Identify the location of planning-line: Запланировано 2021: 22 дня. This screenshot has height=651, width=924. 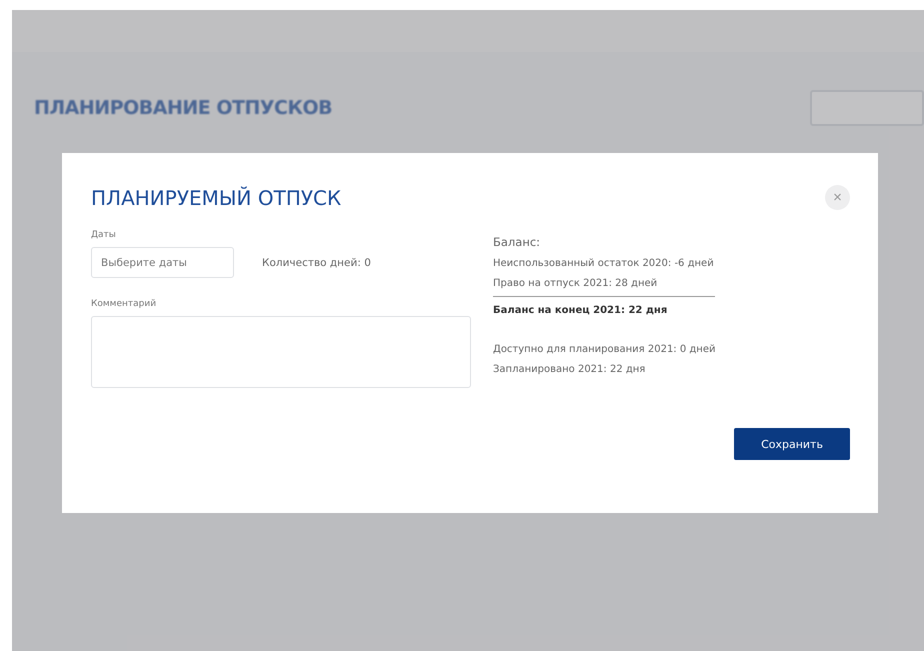
(569, 369).